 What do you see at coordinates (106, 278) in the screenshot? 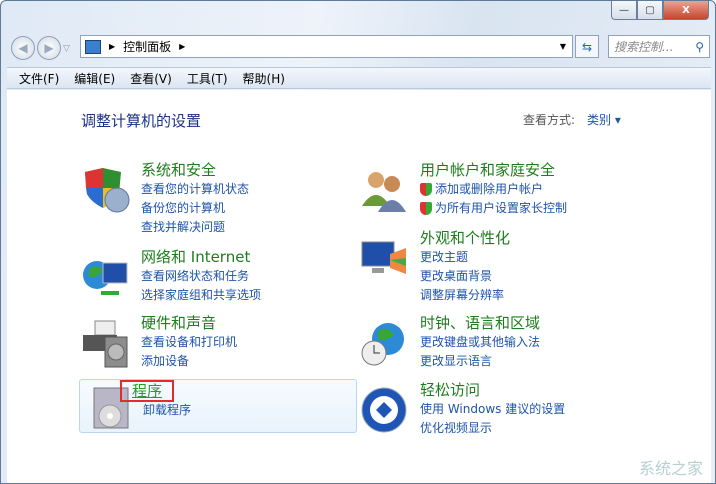
I see `network-globe-icon` at bounding box center [106, 278].